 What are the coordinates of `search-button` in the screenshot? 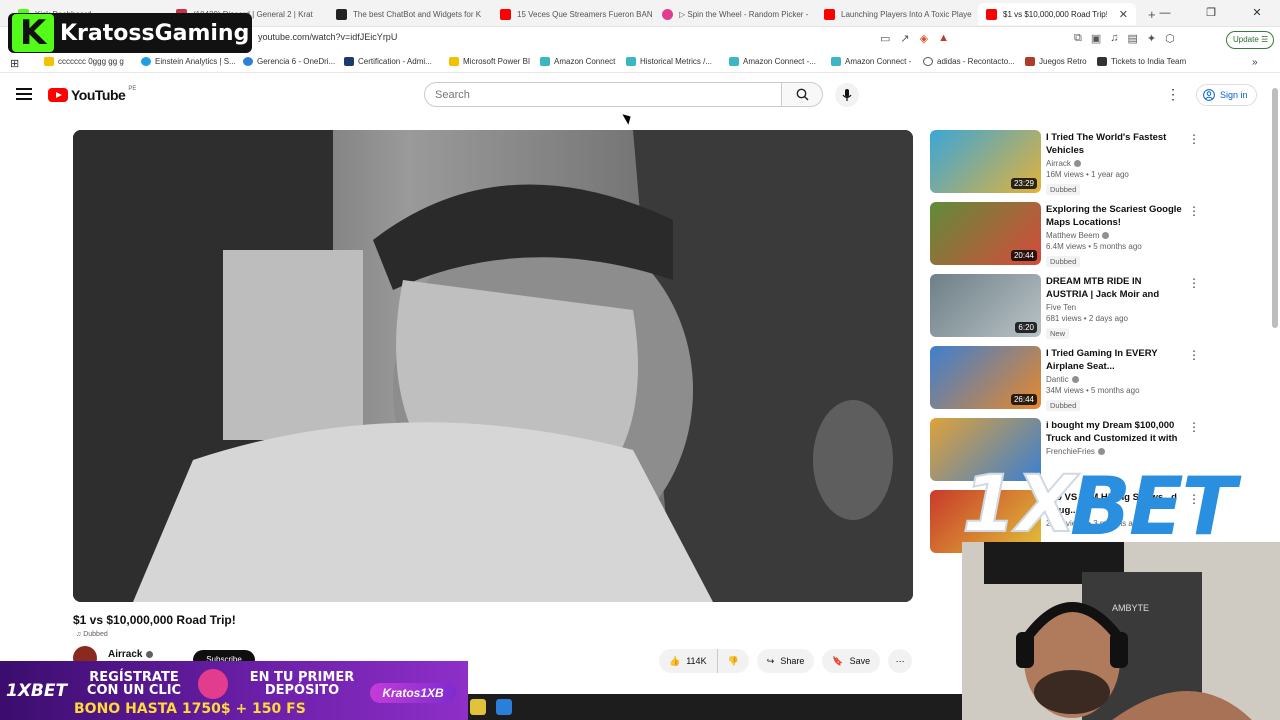 It's located at (802, 94).